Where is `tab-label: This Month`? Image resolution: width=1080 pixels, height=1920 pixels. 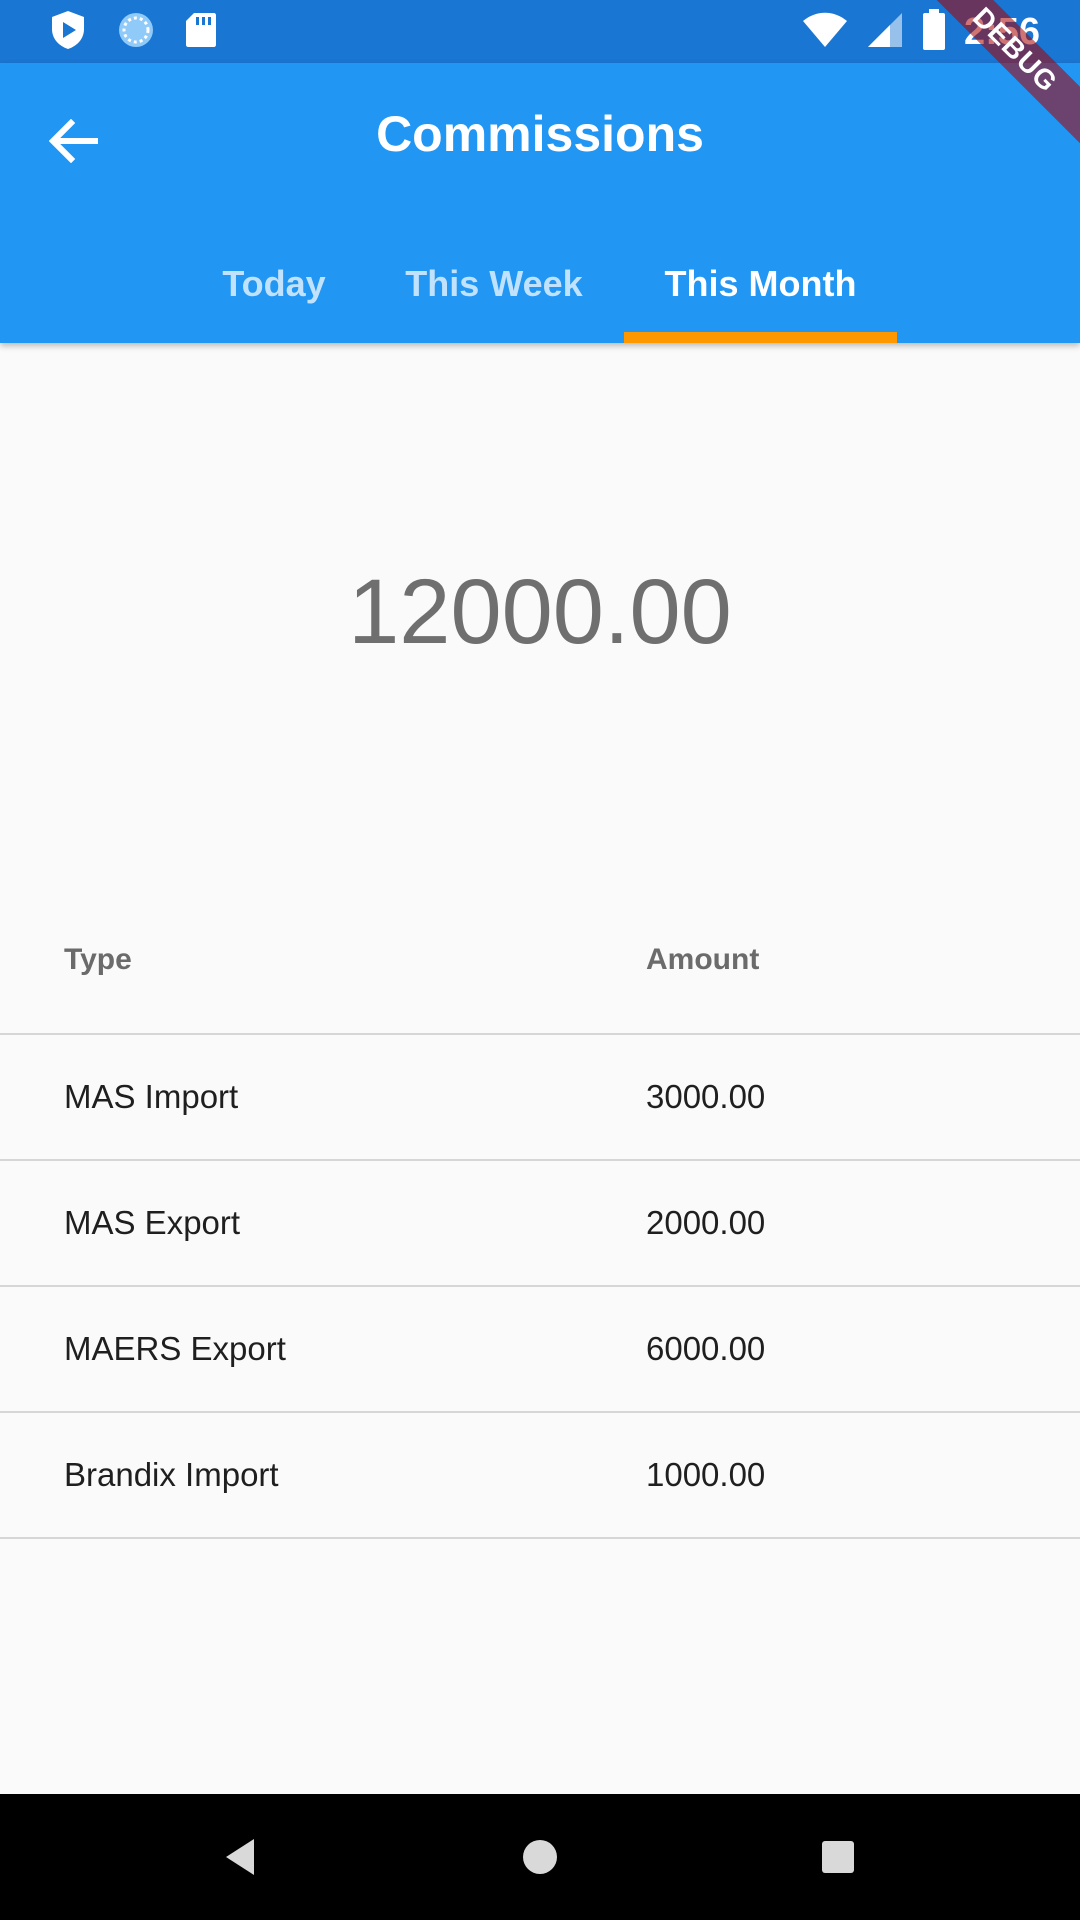 tab-label: This Month is located at coordinates (760, 283).